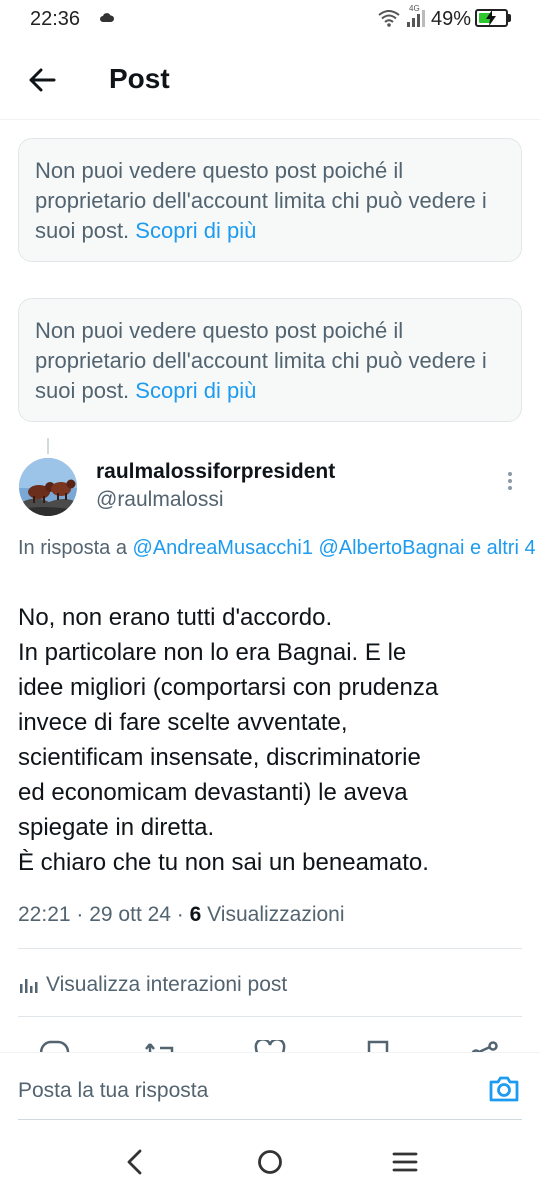 This screenshot has width=540, height=1200. I want to click on post-text-line: In particolare non lo era Bagnai. E le, so click(212, 652).